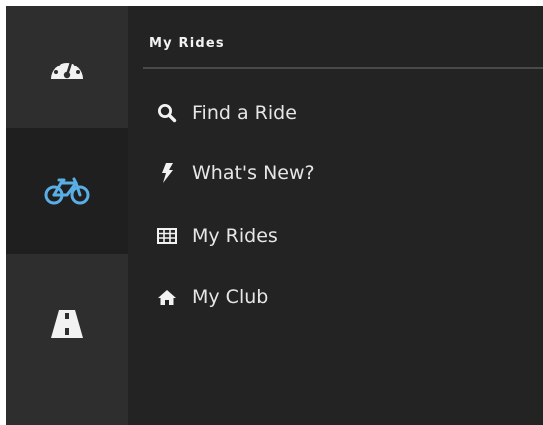 The width and height of the screenshot is (543, 425). Describe the element at coordinates (230, 297) in the screenshot. I see `menu-item-label: My Club` at that location.